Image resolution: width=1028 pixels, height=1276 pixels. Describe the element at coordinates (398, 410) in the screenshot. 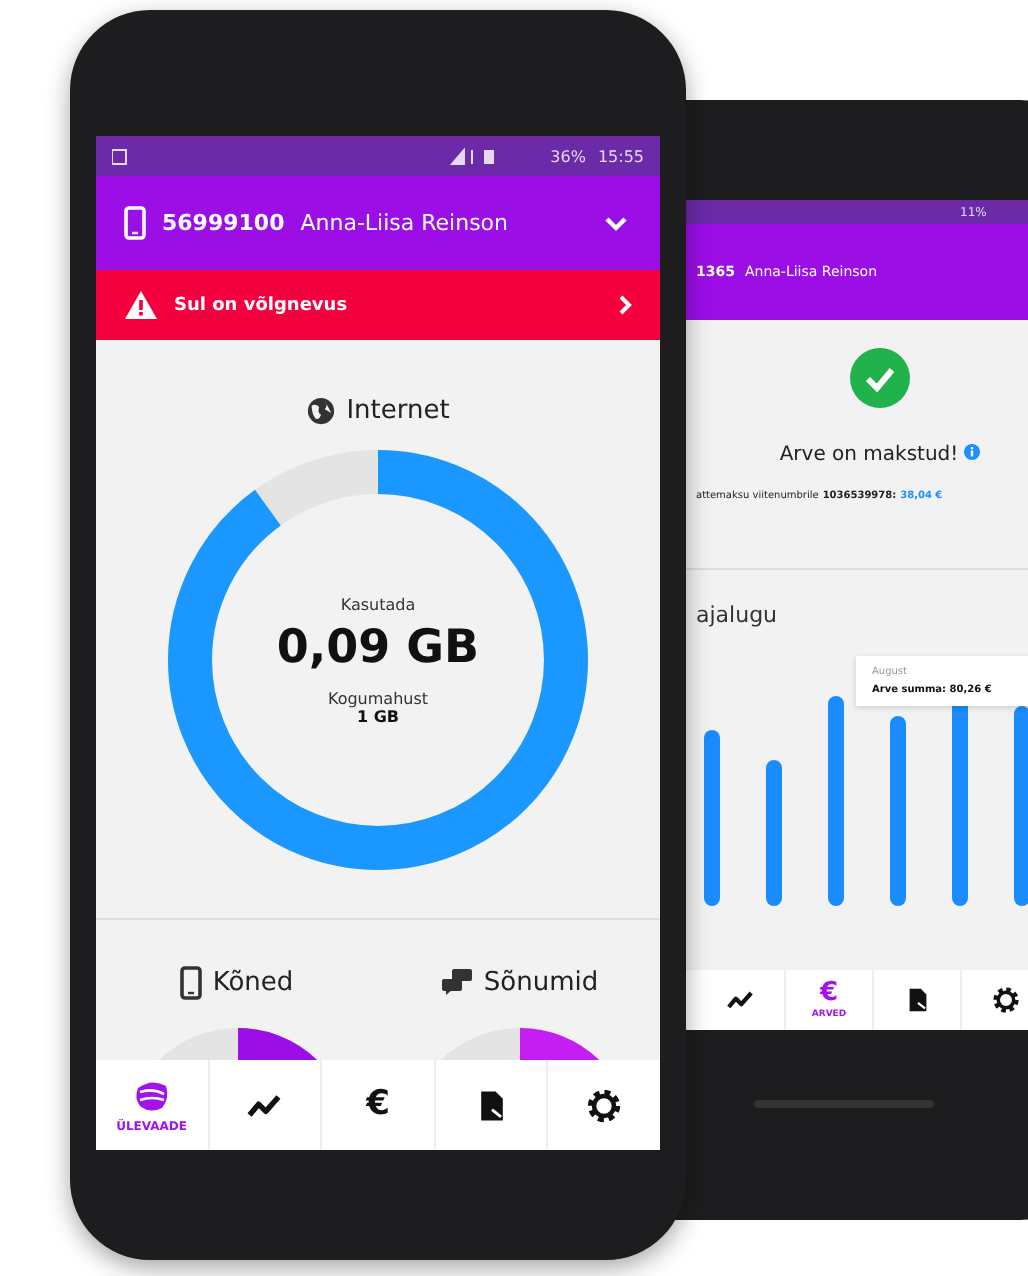

I see `section-title: Internet` at that location.